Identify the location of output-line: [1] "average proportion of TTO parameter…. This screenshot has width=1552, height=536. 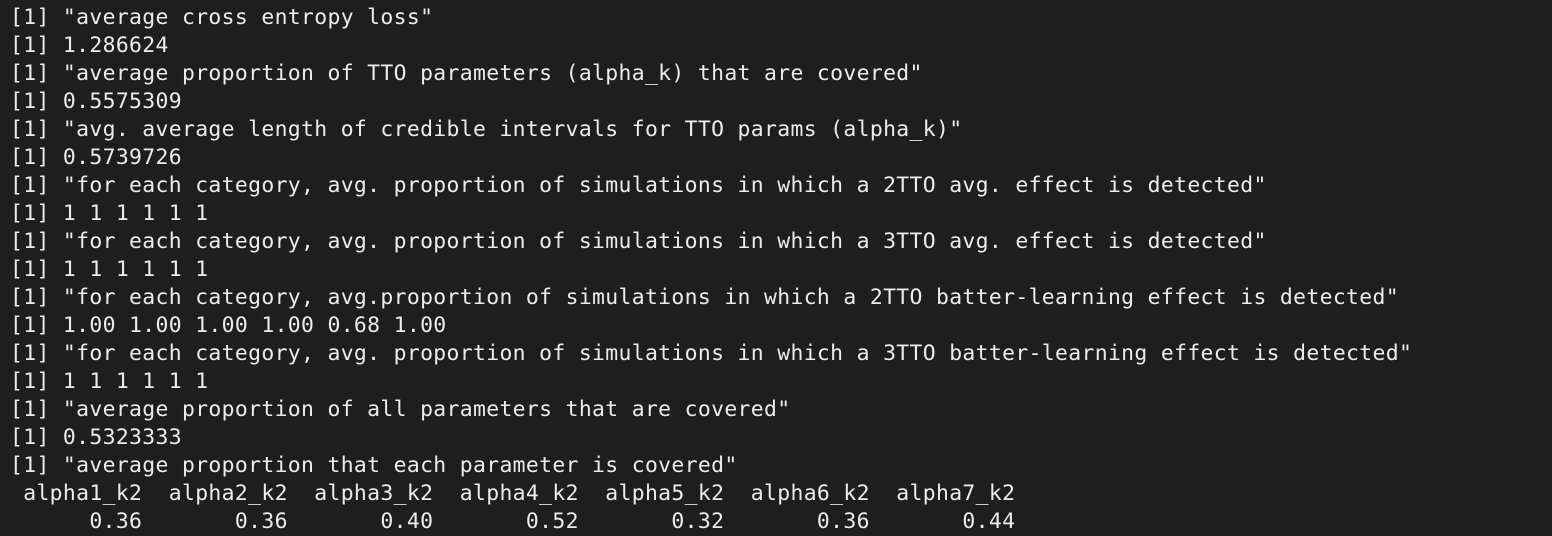
(466, 73).